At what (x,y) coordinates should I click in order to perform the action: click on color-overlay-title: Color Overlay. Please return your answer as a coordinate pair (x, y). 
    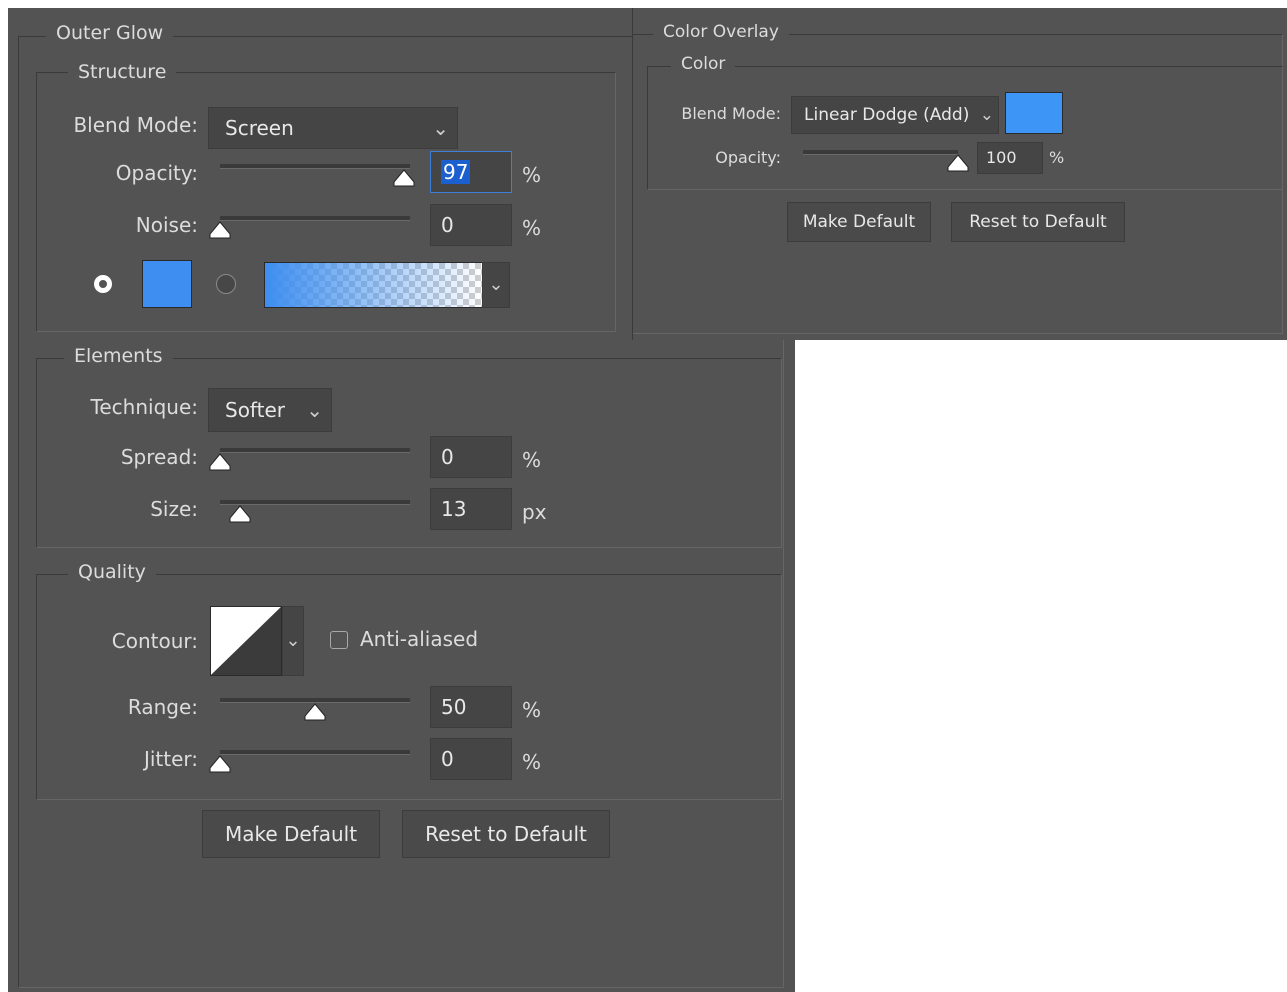
    Looking at the image, I should click on (721, 32).